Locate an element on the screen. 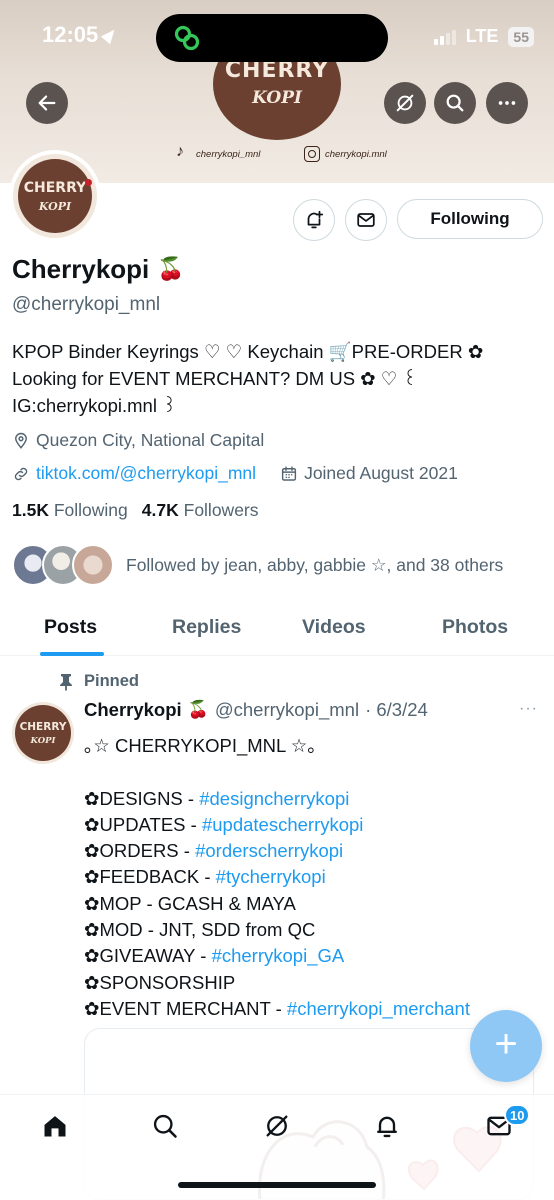 The image size is (554, 1200). hashtag-link: #designcherrykopi is located at coordinates (274, 798).